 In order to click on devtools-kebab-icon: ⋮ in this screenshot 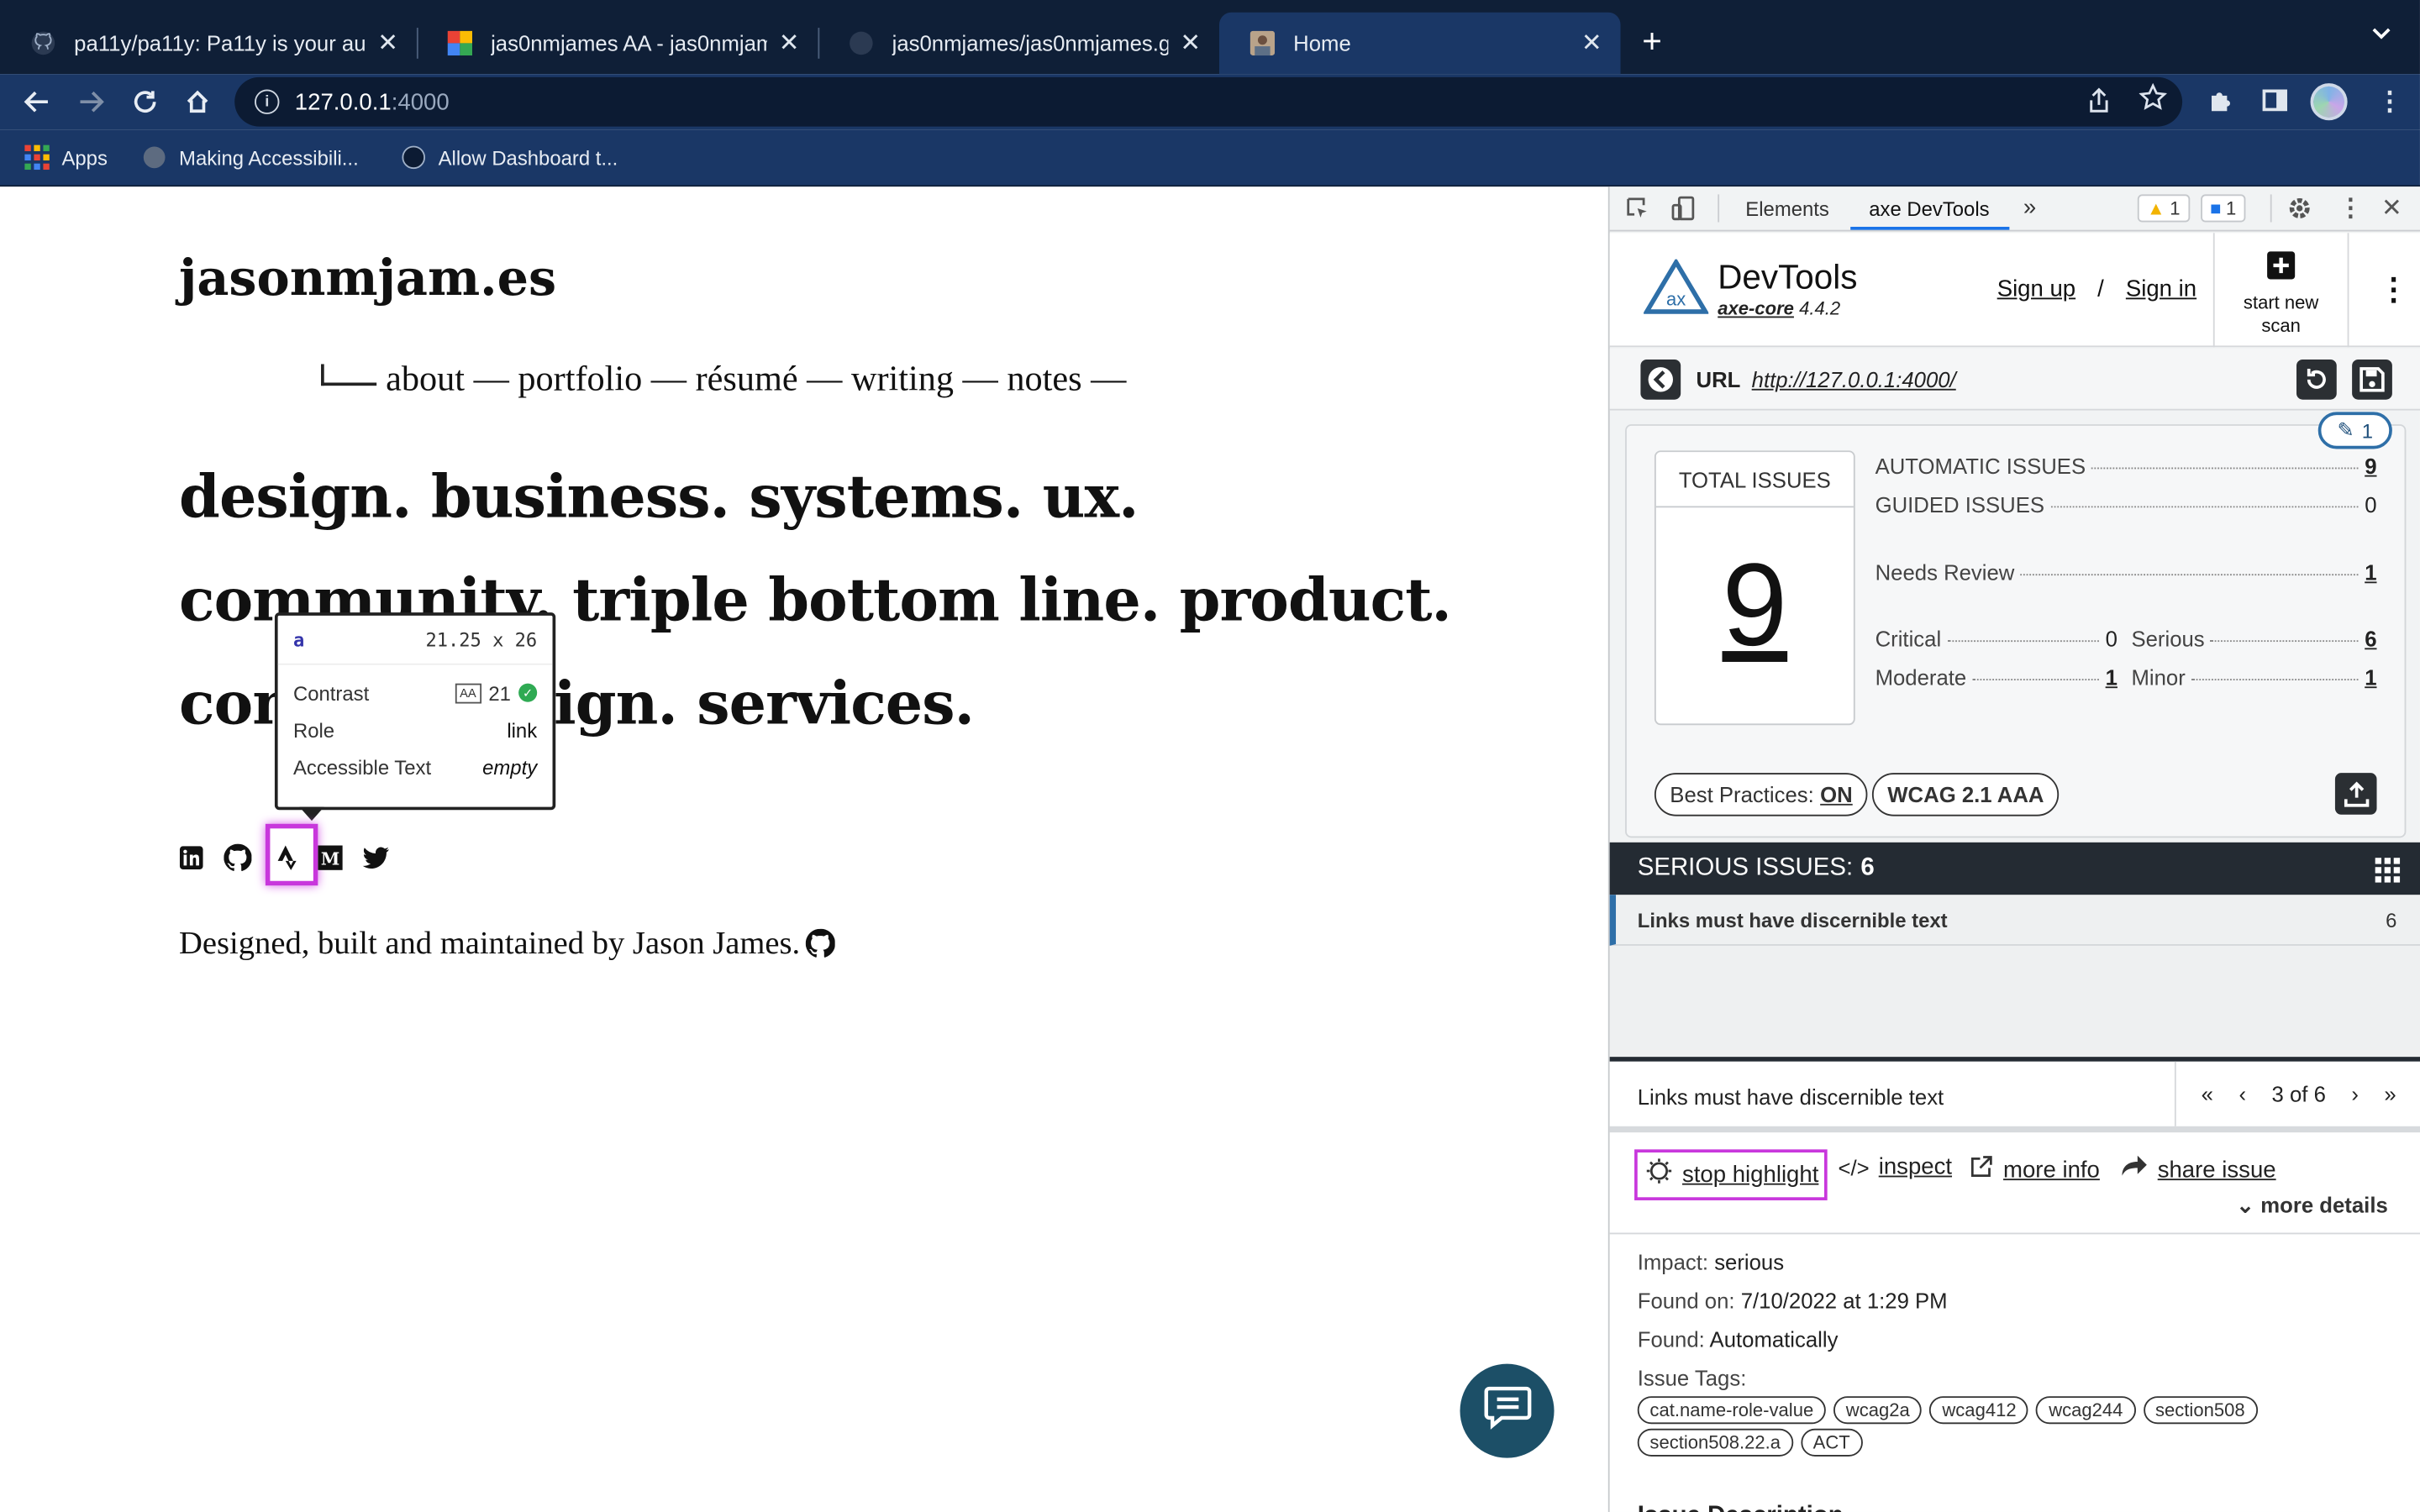, I will do `click(2350, 208)`.